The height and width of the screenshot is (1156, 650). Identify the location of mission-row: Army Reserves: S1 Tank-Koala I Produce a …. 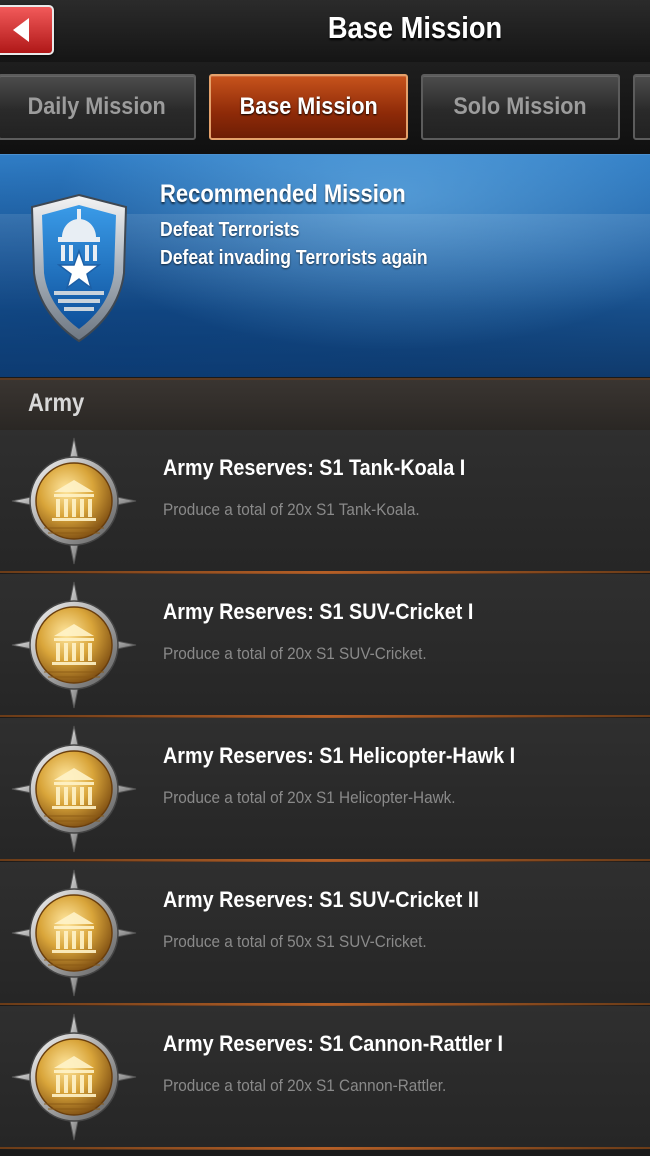
(325, 502).